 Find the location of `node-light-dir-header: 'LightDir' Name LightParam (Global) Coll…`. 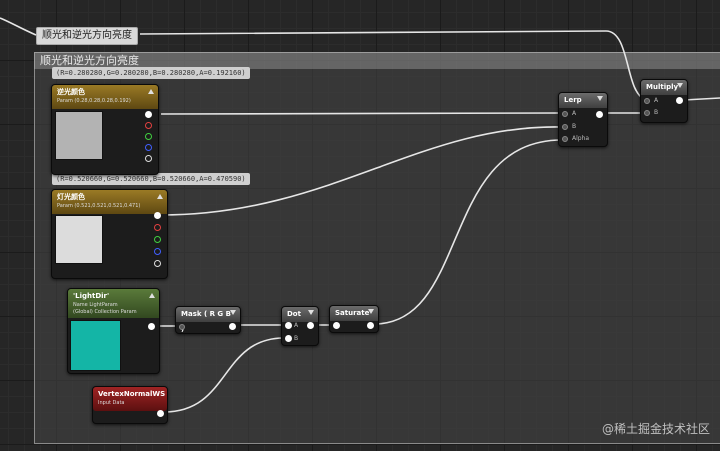

node-light-dir-header: 'LightDir' Name LightParam (Global) Coll… is located at coordinates (113, 303).